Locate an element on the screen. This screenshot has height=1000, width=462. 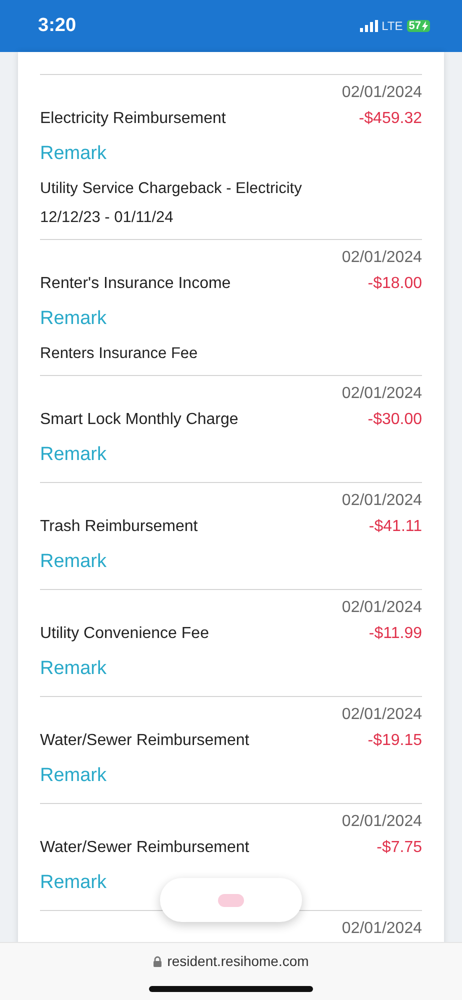
battery-indicator: 57 is located at coordinates (418, 26).